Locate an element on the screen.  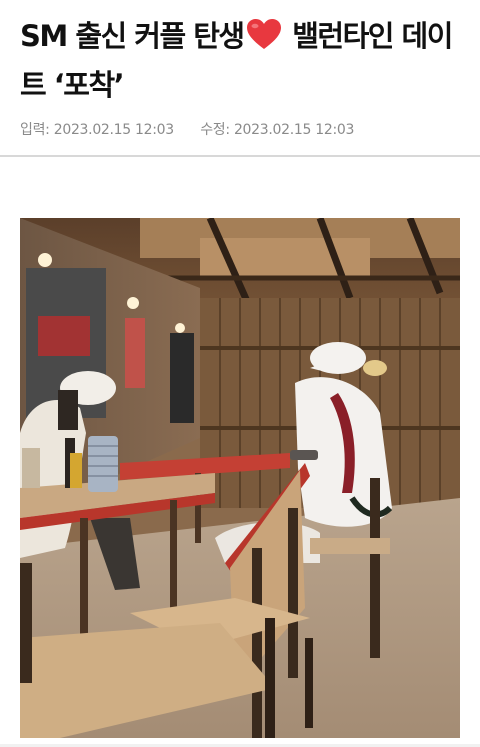
header-divider is located at coordinates (240, 156).